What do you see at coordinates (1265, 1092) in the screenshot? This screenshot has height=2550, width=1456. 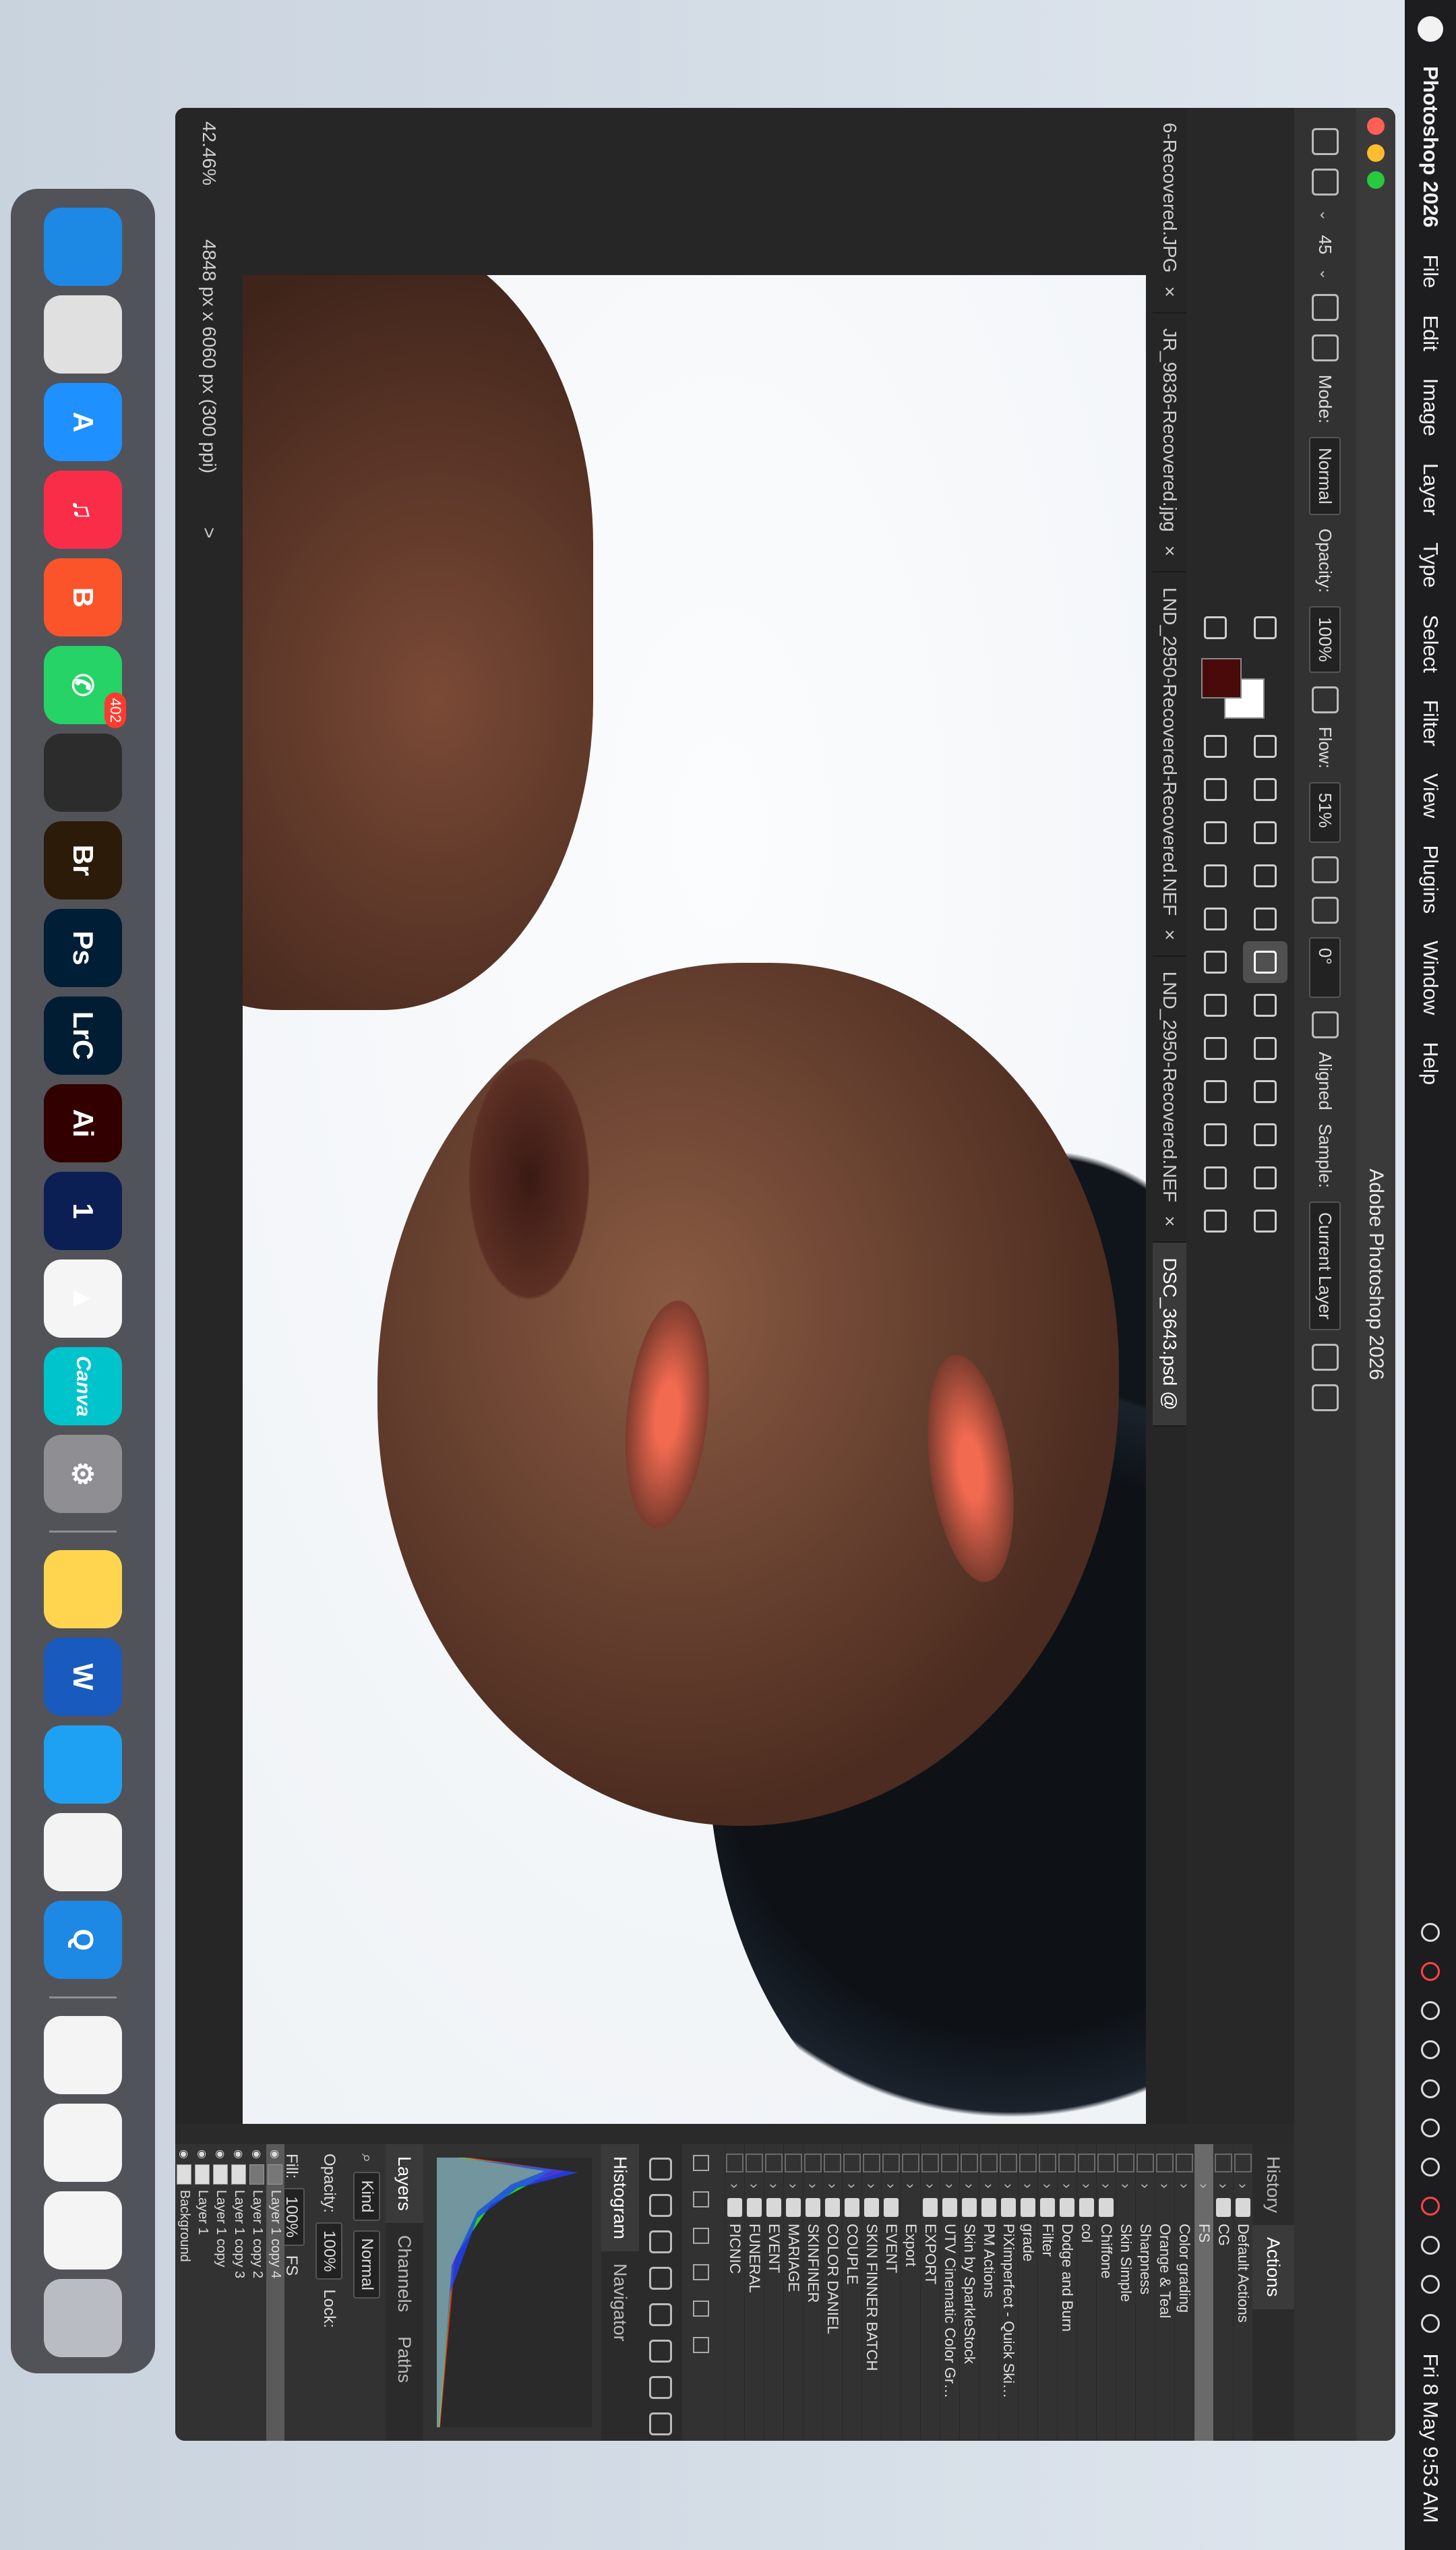 I see `frame-tool-icon` at bounding box center [1265, 1092].